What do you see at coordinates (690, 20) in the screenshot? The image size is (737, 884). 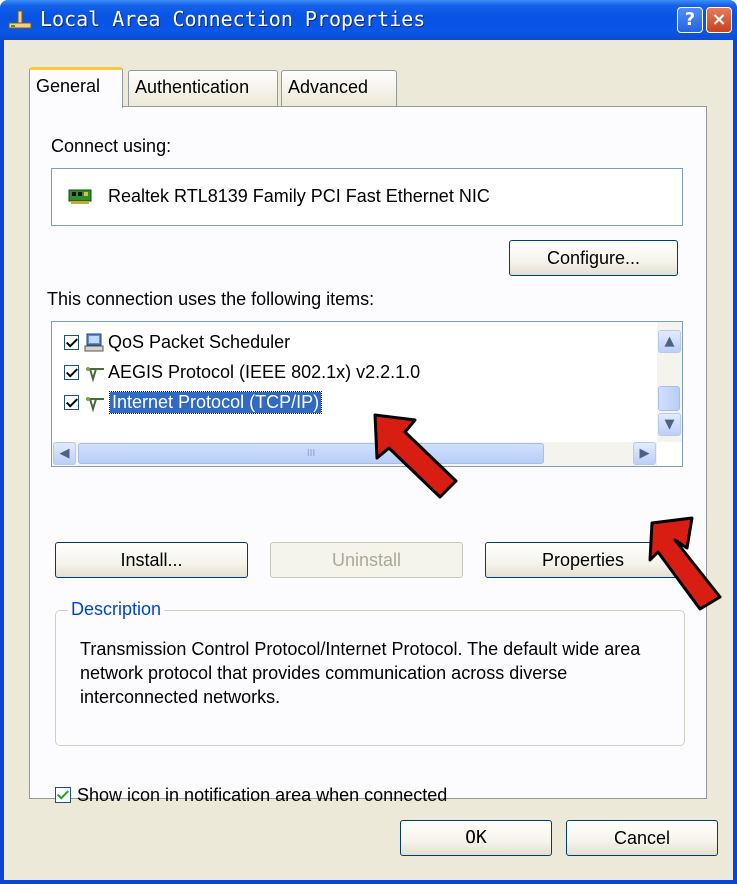 I see `help-button: ?` at bounding box center [690, 20].